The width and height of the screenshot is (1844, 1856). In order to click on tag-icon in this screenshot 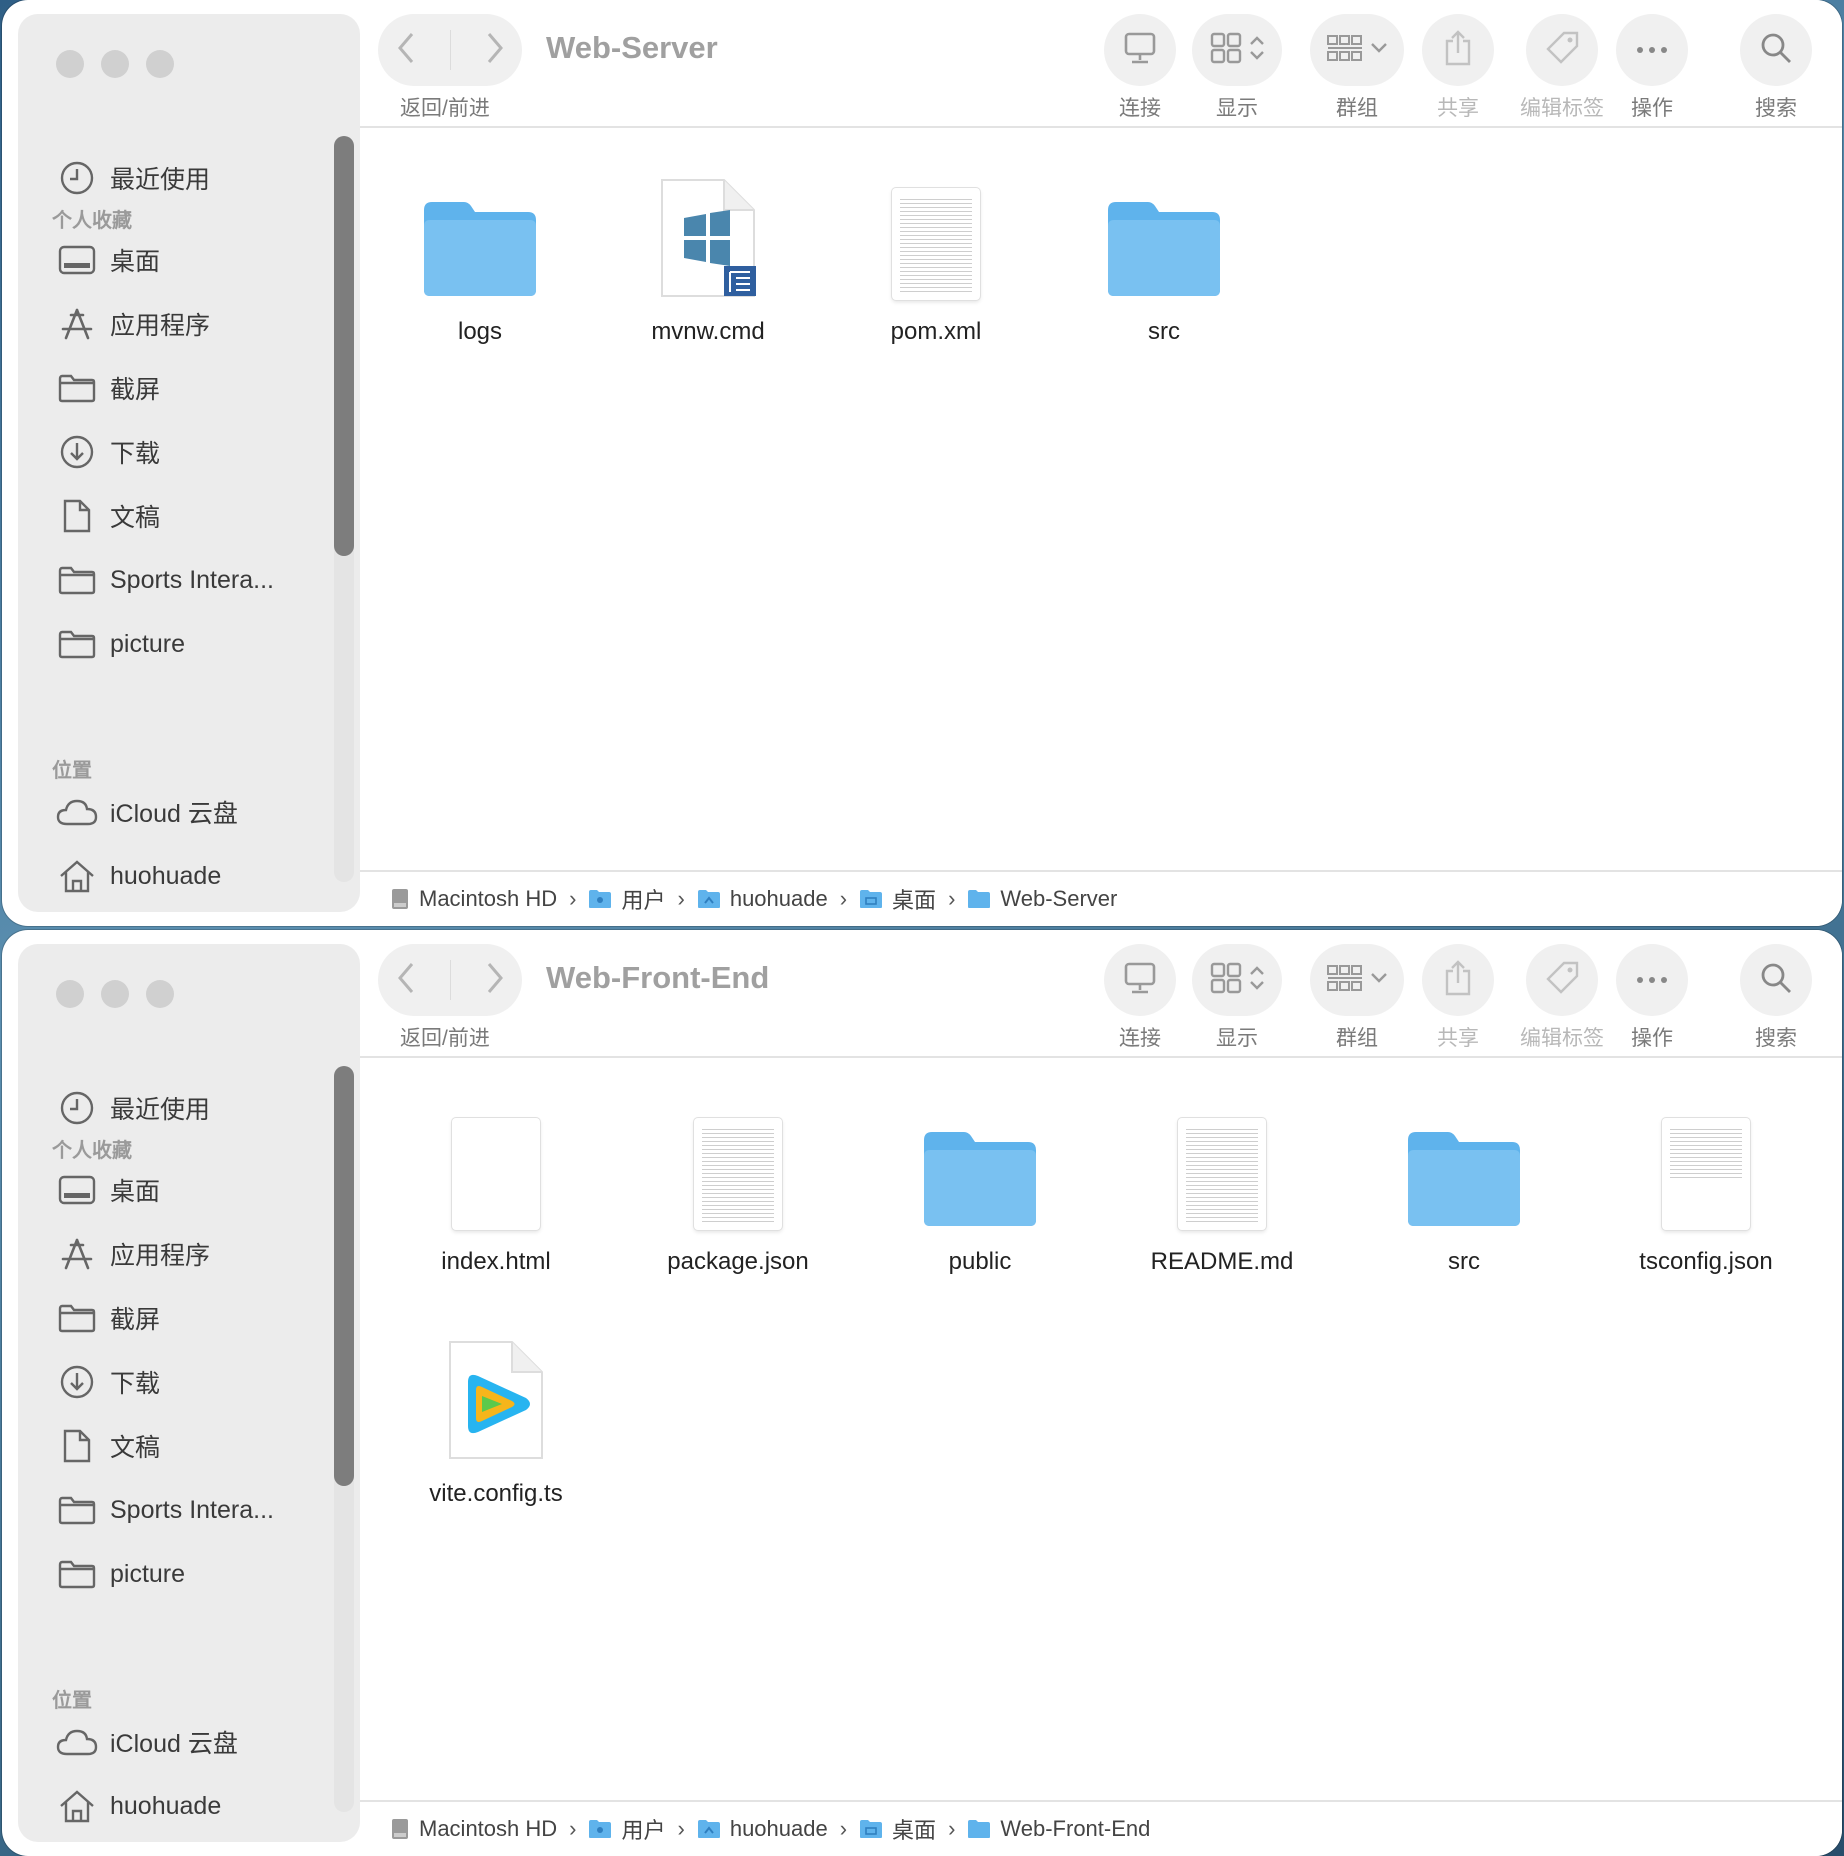, I will do `click(1562, 50)`.